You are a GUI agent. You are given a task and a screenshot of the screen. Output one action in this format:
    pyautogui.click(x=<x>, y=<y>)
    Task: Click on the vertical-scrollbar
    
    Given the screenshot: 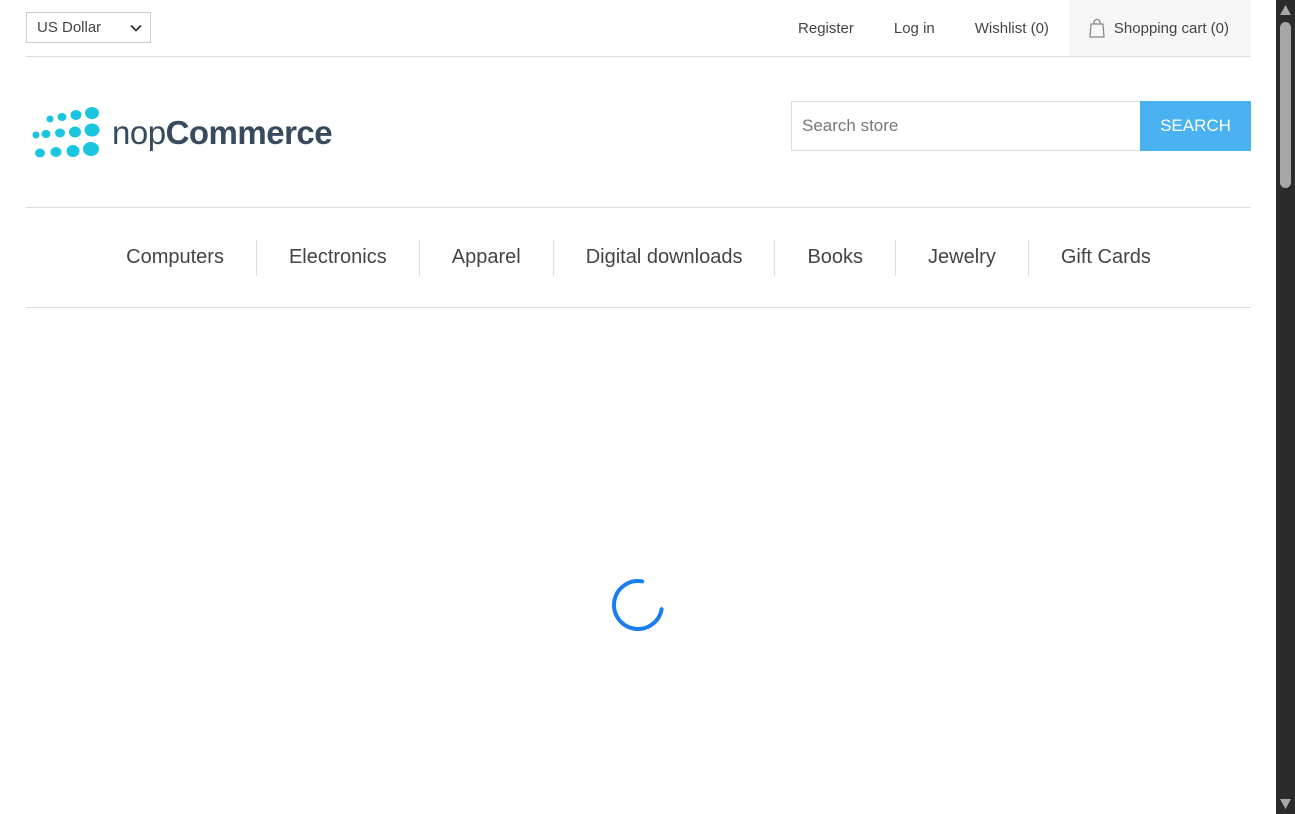 What is the action you would take?
    pyautogui.click(x=1285, y=407)
    